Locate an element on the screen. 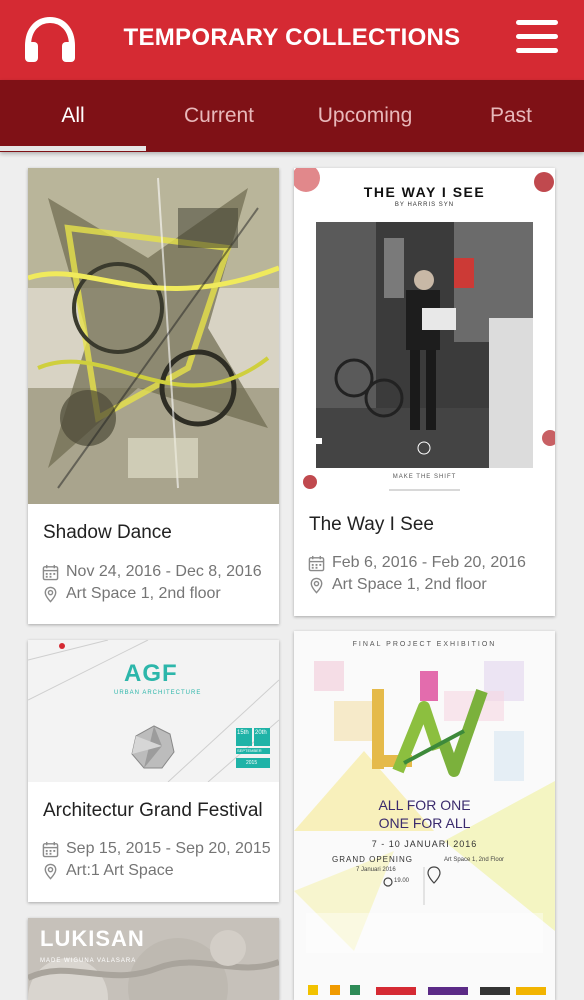  collection-image is located at coordinates (153, 336).